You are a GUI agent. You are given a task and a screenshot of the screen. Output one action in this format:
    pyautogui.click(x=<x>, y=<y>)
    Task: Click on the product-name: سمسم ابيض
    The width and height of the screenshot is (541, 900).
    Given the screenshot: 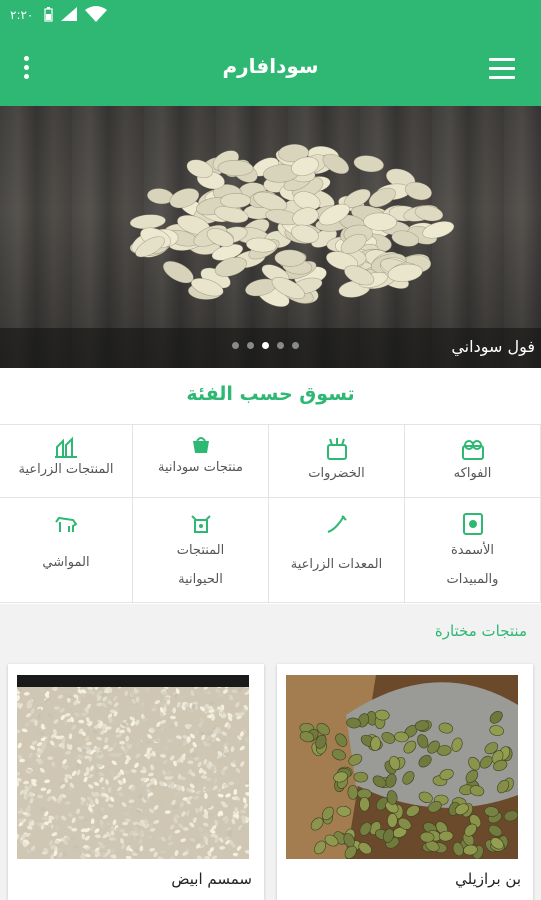 What is the action you would take?
    pyautogui.click(x=211, y=879)
    